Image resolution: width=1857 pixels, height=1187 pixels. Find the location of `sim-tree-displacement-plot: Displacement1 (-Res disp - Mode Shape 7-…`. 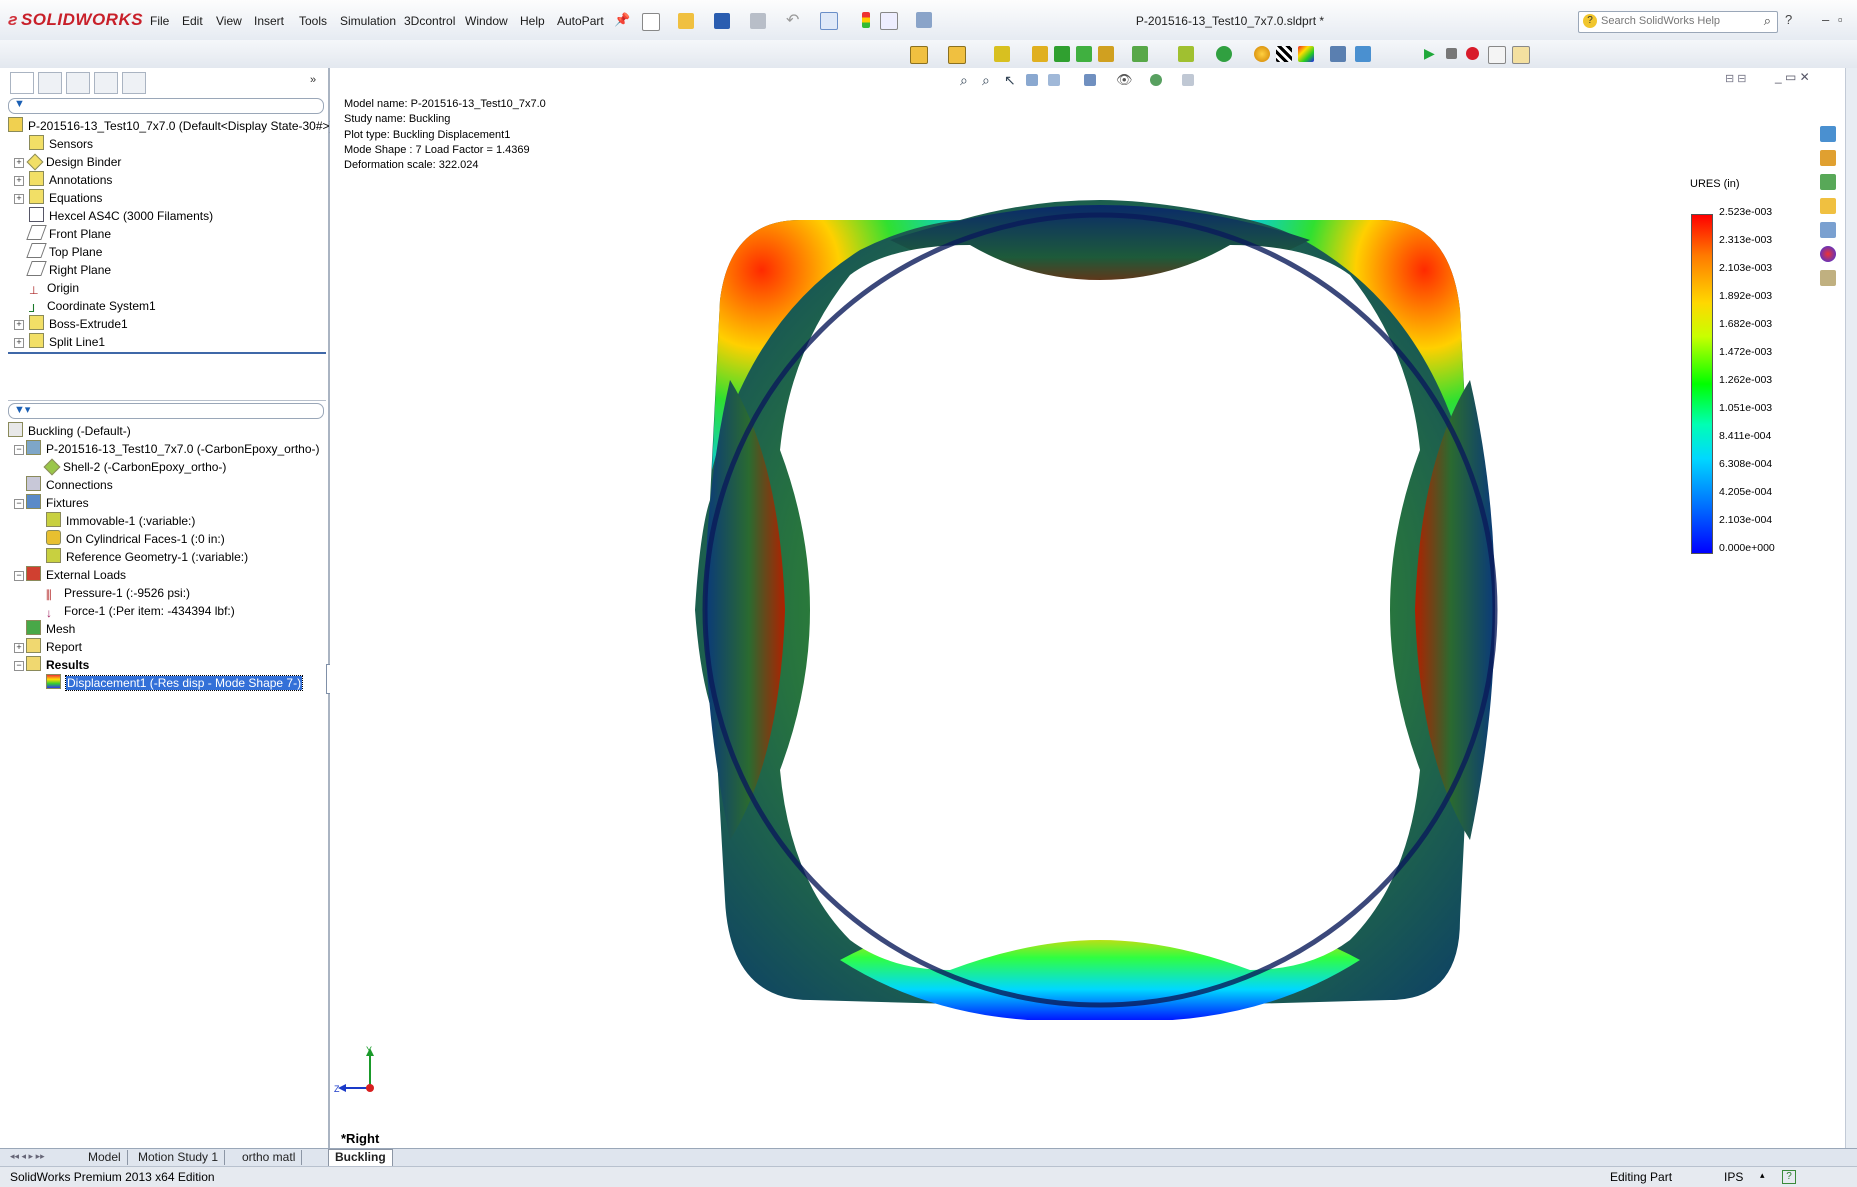

sim-tree-displacement-plot: Displacement1 (-Res disp - Mode Shape 7-… is located at coordinates (175, 683).